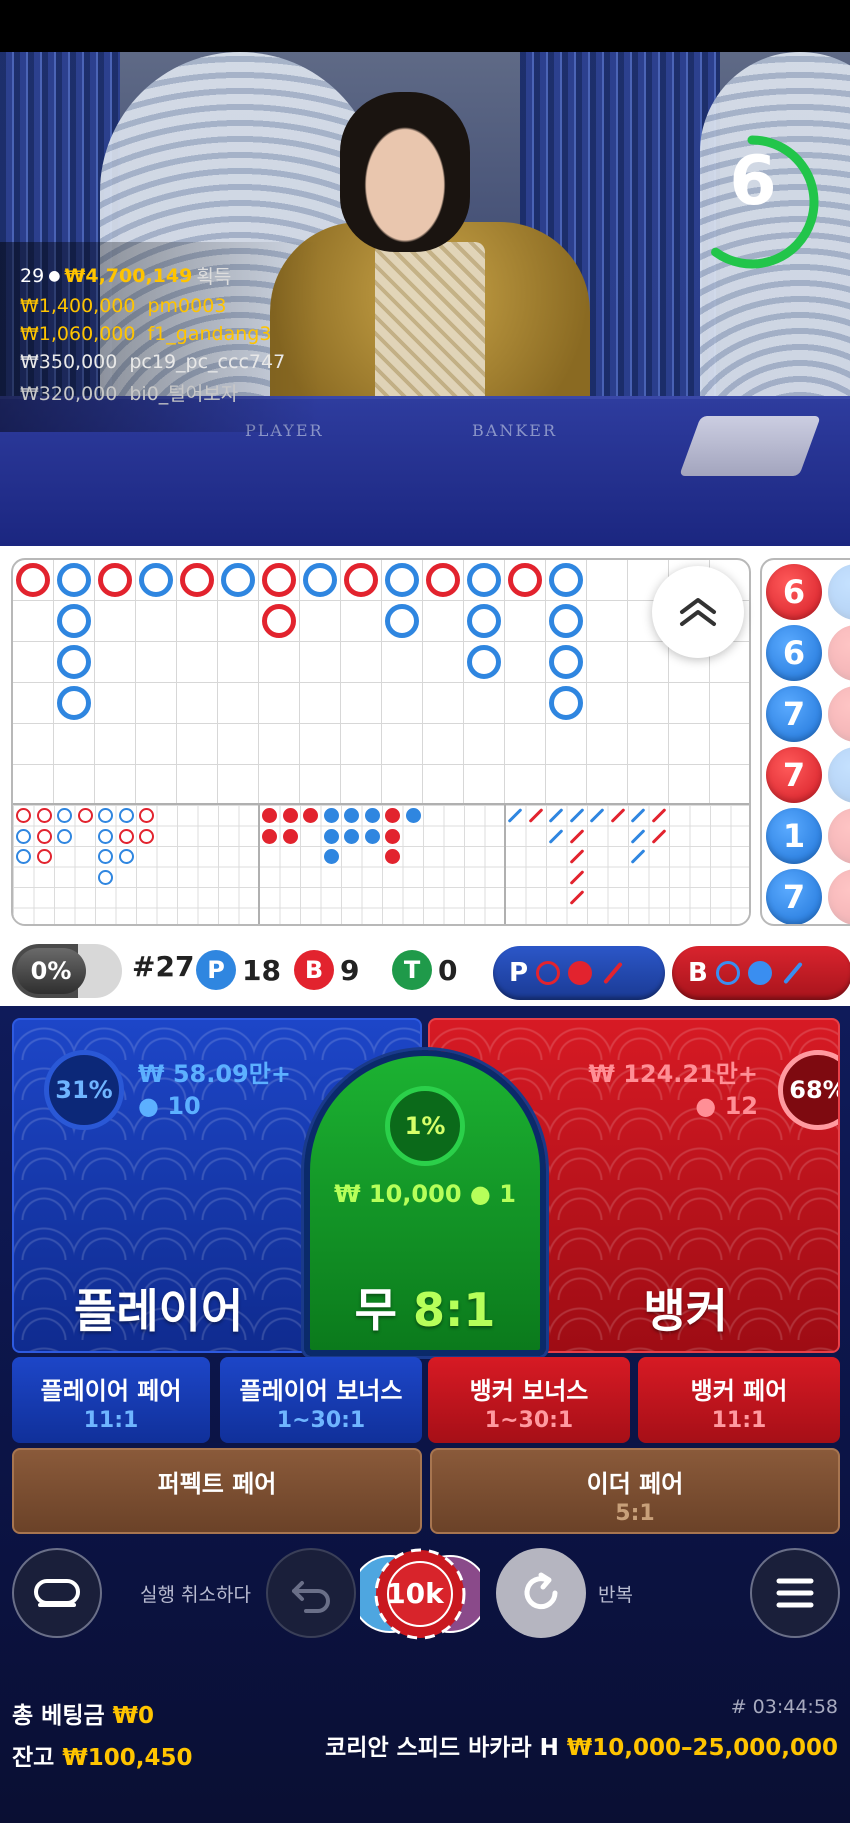  What do you see at coordinates (261, 970) in the screenshot?
I see `player-count-value: 18` at bounding box center [261, 970].